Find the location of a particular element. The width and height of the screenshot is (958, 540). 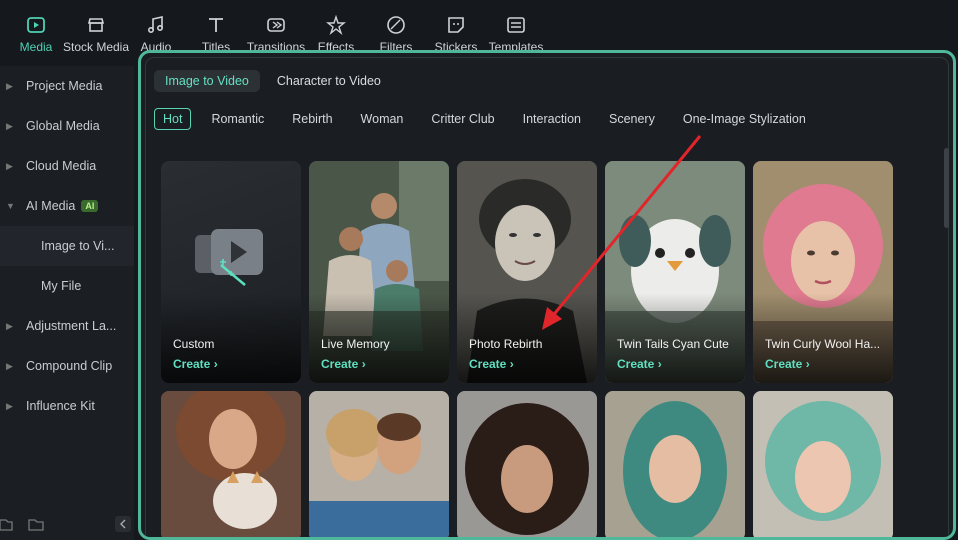

new-folder-icon is located at coordinates (6, 525).